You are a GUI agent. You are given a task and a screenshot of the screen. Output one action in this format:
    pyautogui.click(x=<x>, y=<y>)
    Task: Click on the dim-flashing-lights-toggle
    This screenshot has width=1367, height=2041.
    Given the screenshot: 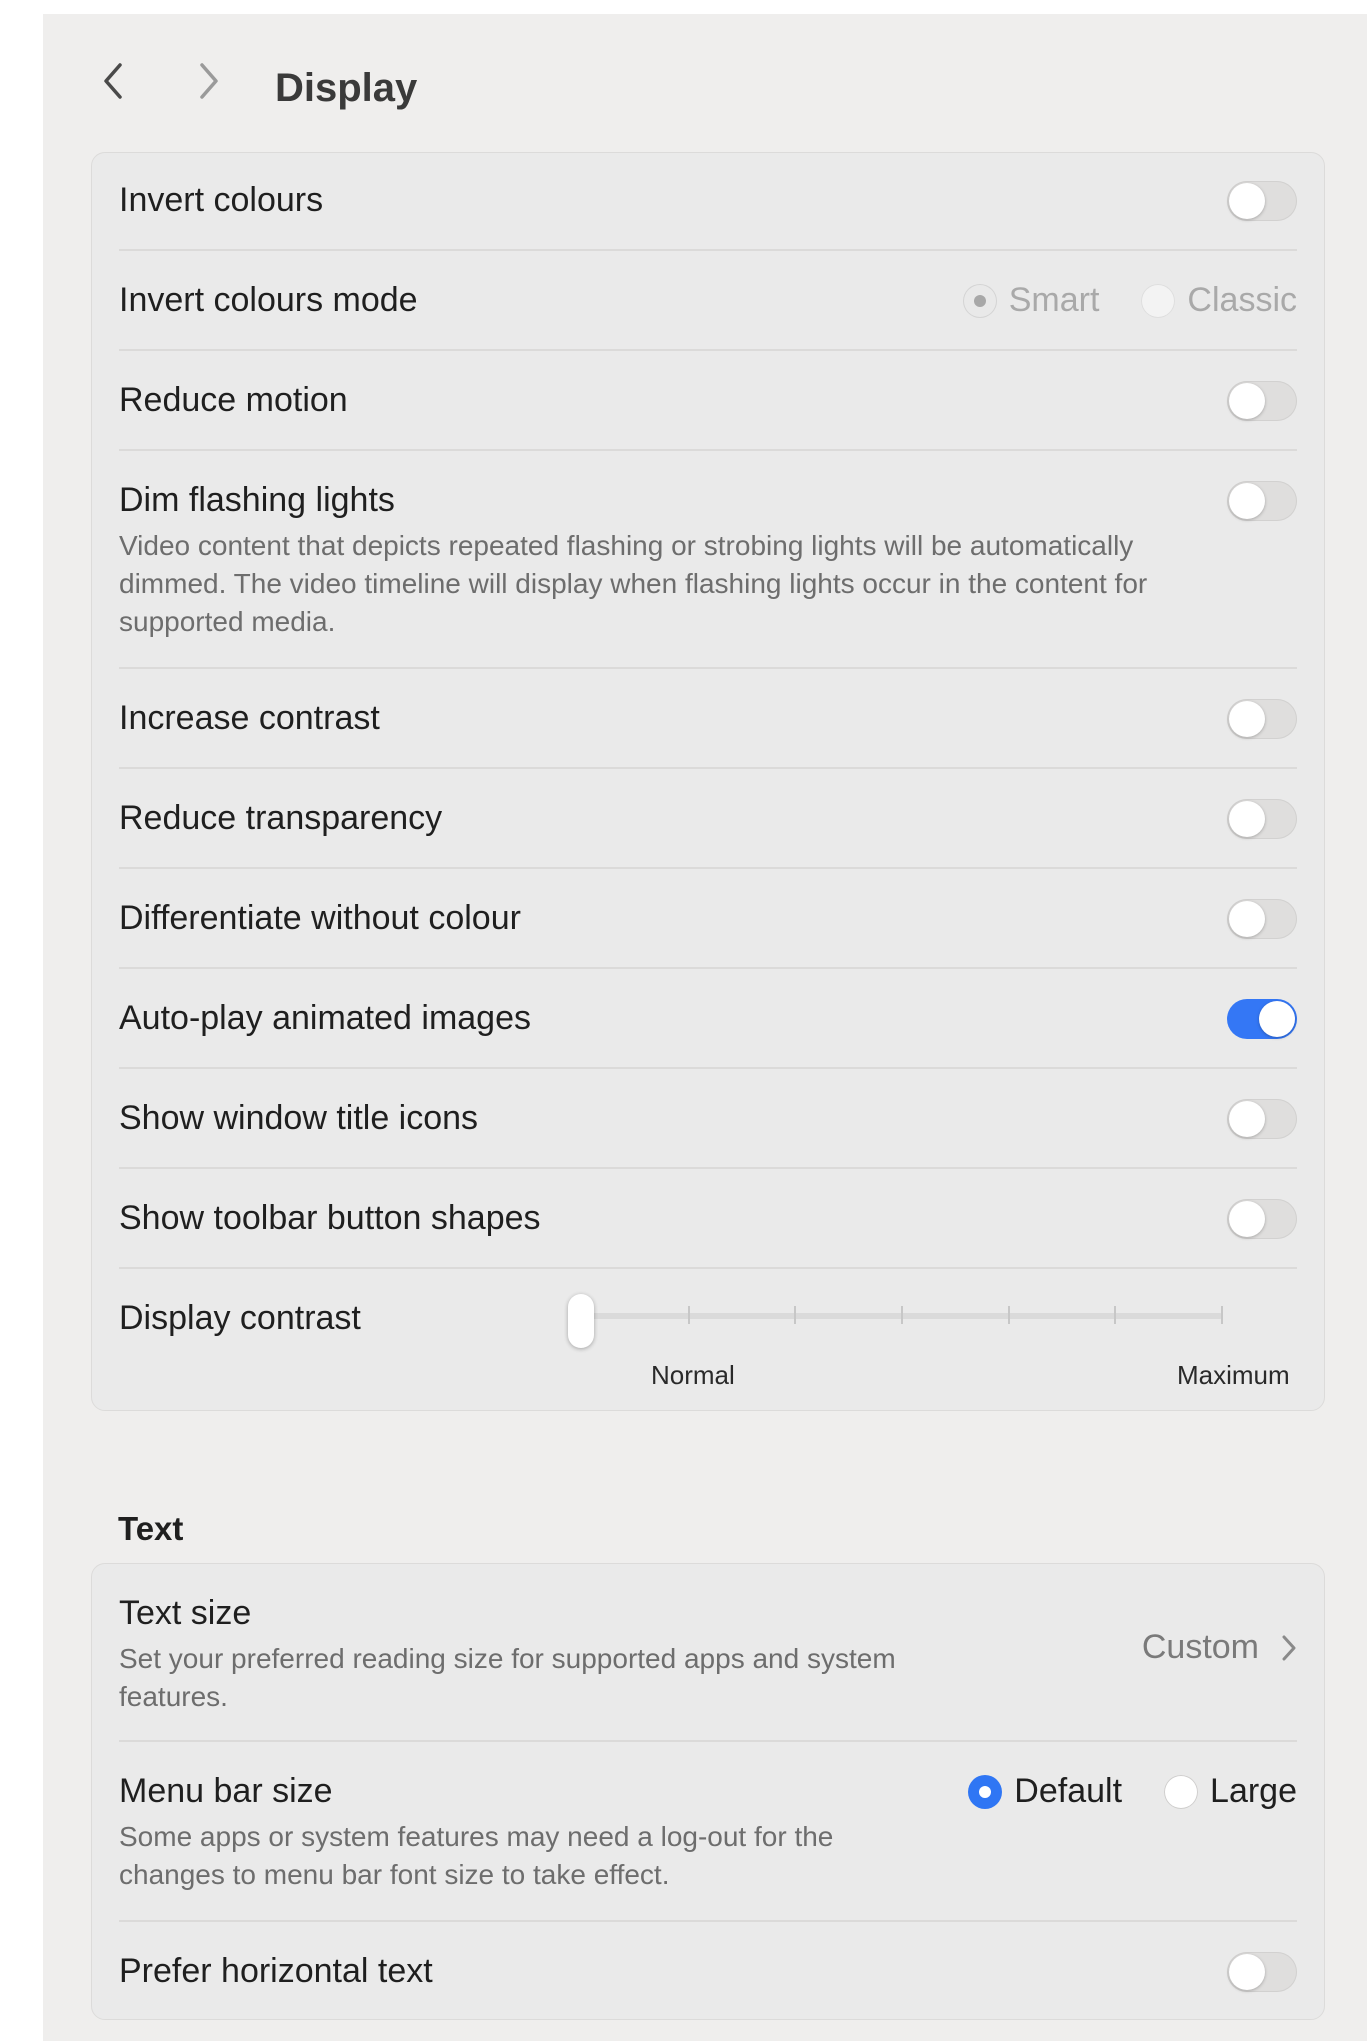 What is the action you would take?
    pyautogui.click(x=1262, y=501)
    